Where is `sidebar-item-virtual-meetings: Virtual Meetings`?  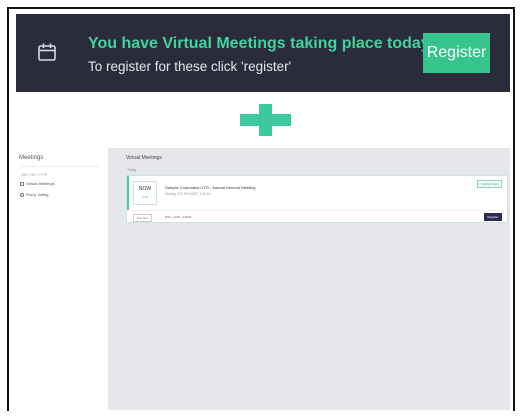 sidebar-item-virtual-meetings: Virtual Meetings is located at coordinates (37, 183).